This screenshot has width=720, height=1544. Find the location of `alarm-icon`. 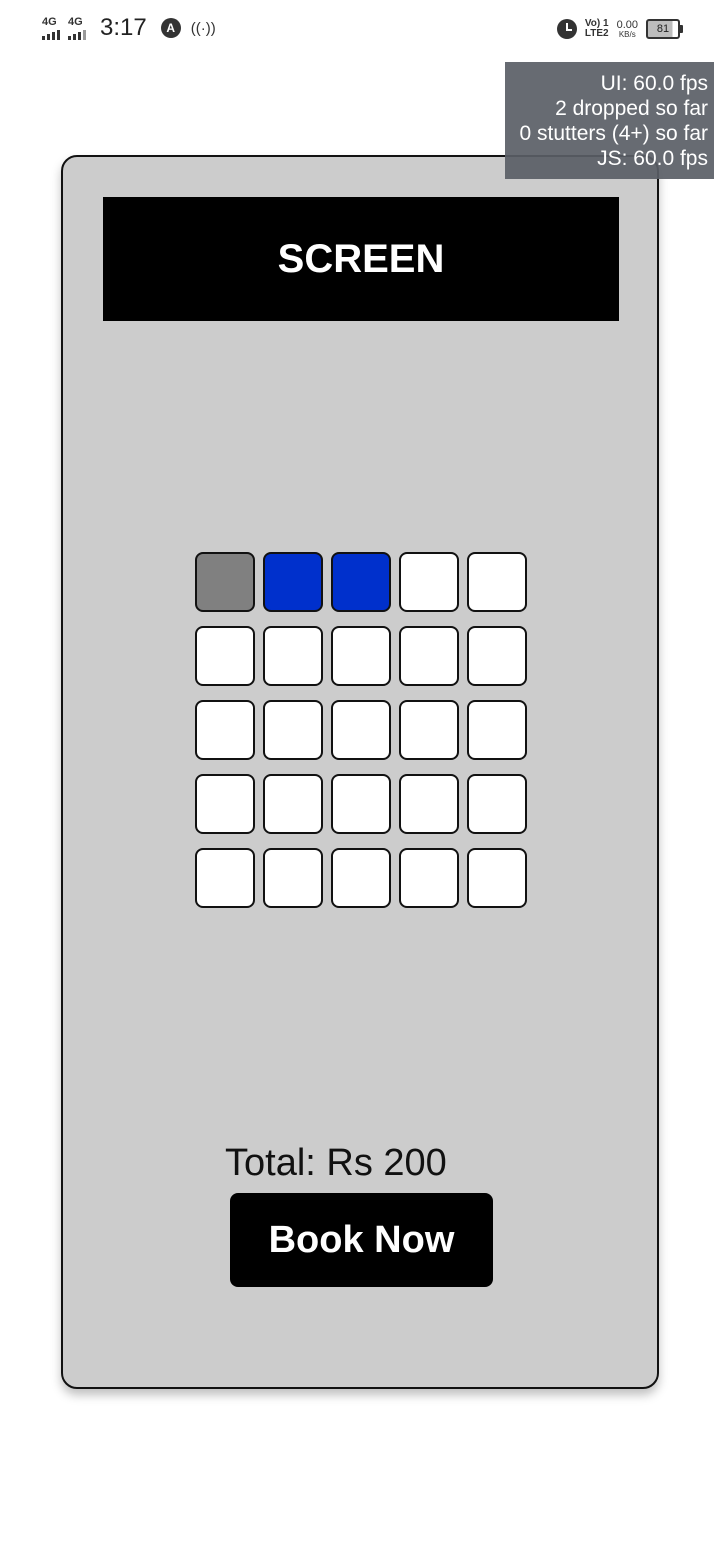

alarm-icon is located at coordinates (566, 29).